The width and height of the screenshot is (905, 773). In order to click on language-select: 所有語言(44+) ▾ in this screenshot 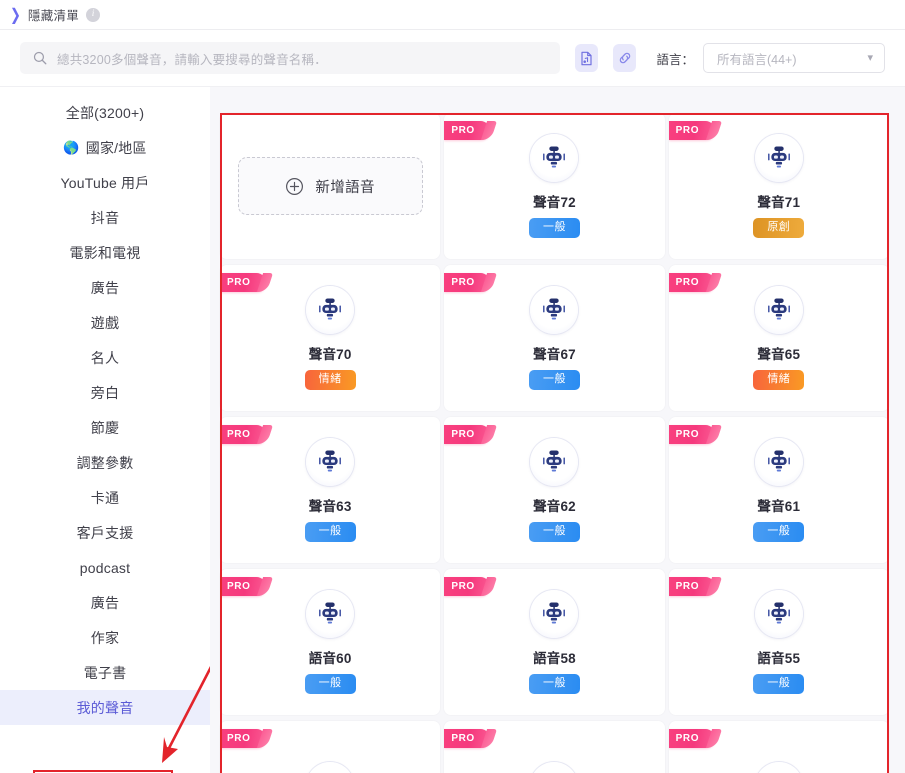, I will do `click(793, 58)`.